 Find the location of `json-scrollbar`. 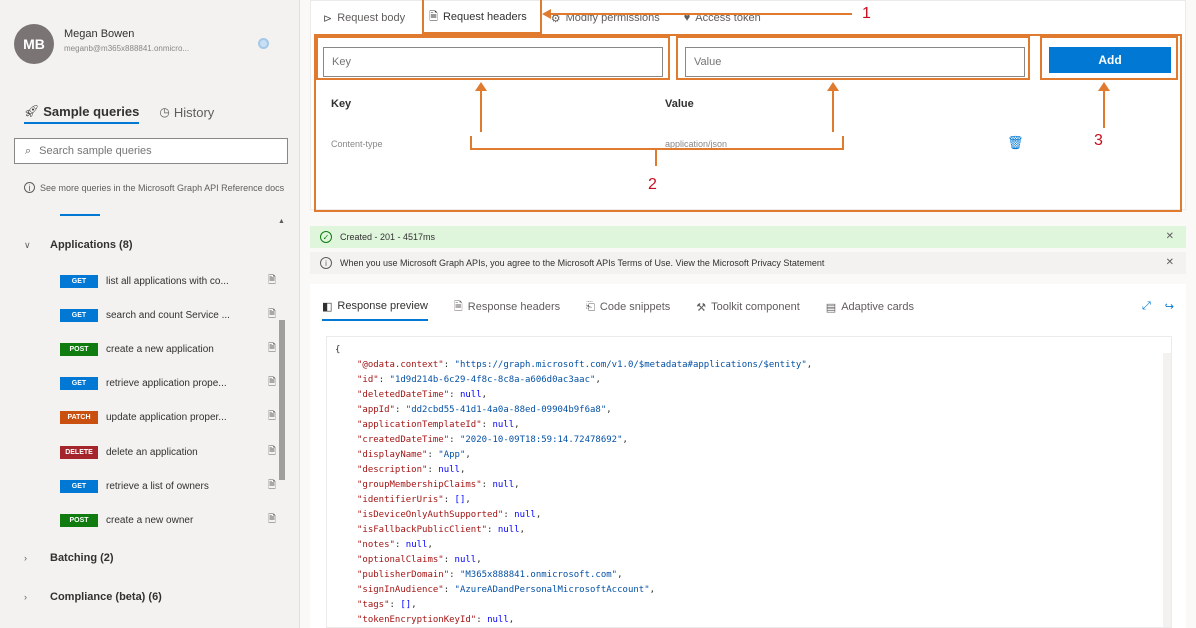

json-scrollbar is located at coordinates (1167, 490).